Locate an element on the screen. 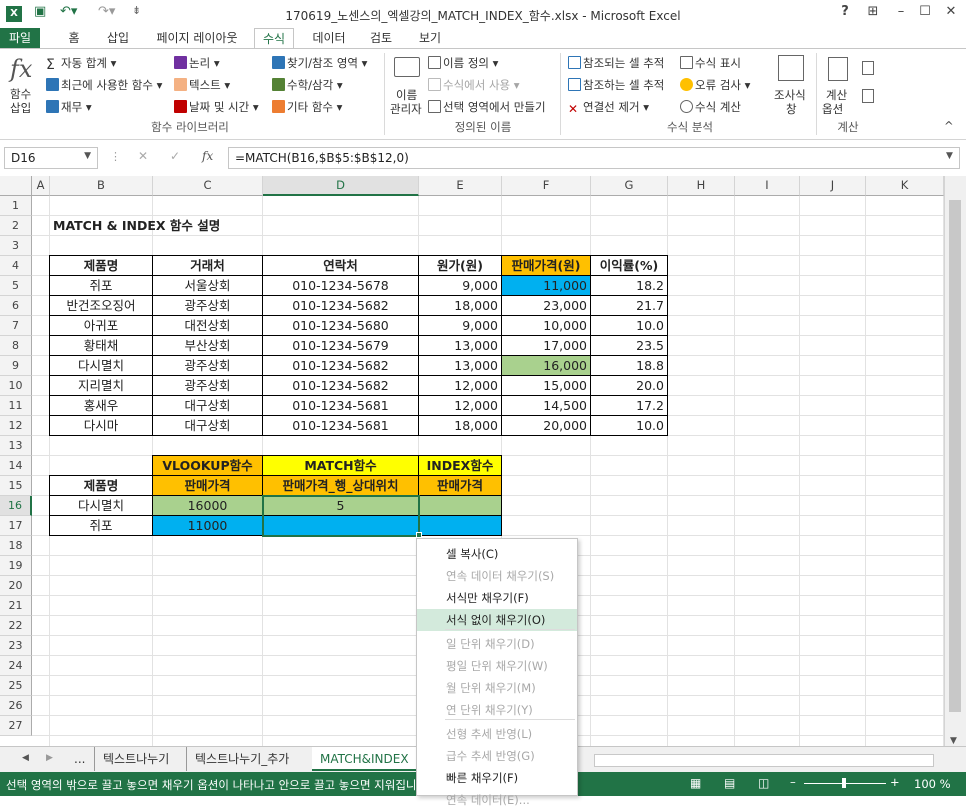 The width and height of the screenshot is (966, 811). table-cell: 21.7 is located at coordinates (629, 305).